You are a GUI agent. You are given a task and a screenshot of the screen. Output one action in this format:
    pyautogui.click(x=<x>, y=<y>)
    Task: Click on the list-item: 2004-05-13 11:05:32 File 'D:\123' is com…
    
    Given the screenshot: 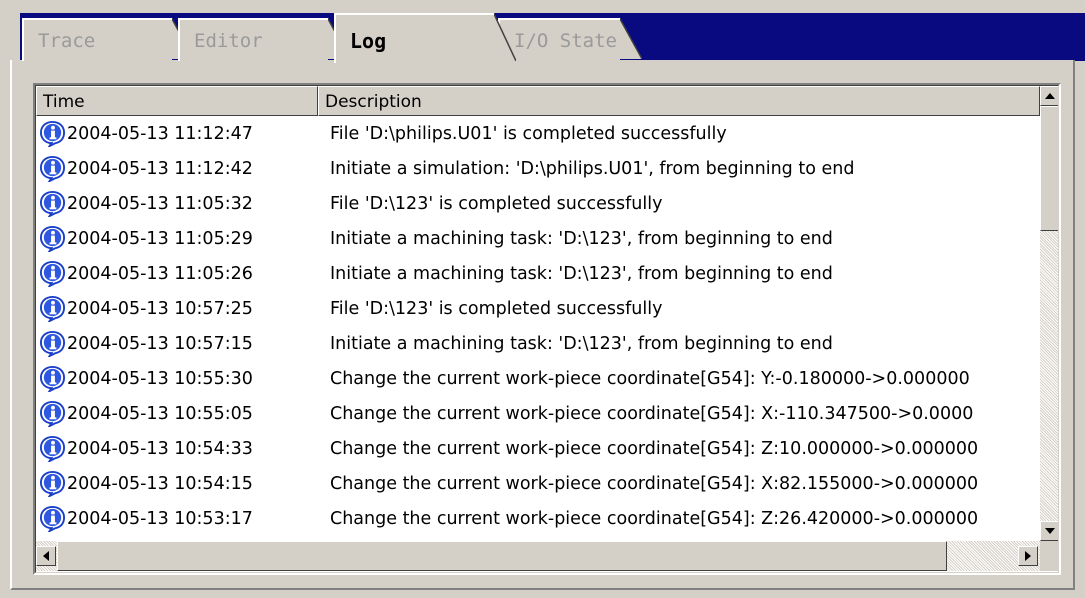 What is the action you would take?
    pyautogui.click(x=538, y=203)
    